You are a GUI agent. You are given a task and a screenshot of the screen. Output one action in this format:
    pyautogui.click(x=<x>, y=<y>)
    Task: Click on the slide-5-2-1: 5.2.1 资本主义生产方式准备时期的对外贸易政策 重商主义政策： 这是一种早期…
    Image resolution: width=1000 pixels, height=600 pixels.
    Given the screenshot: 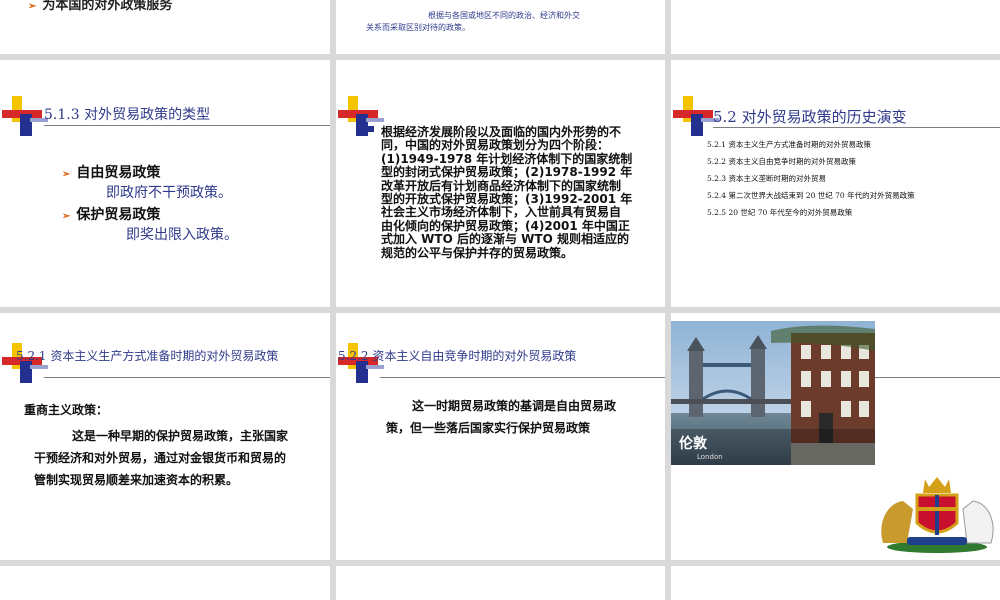 What is the action you would take?
    pyautogui.click(x=165, y=436)
    